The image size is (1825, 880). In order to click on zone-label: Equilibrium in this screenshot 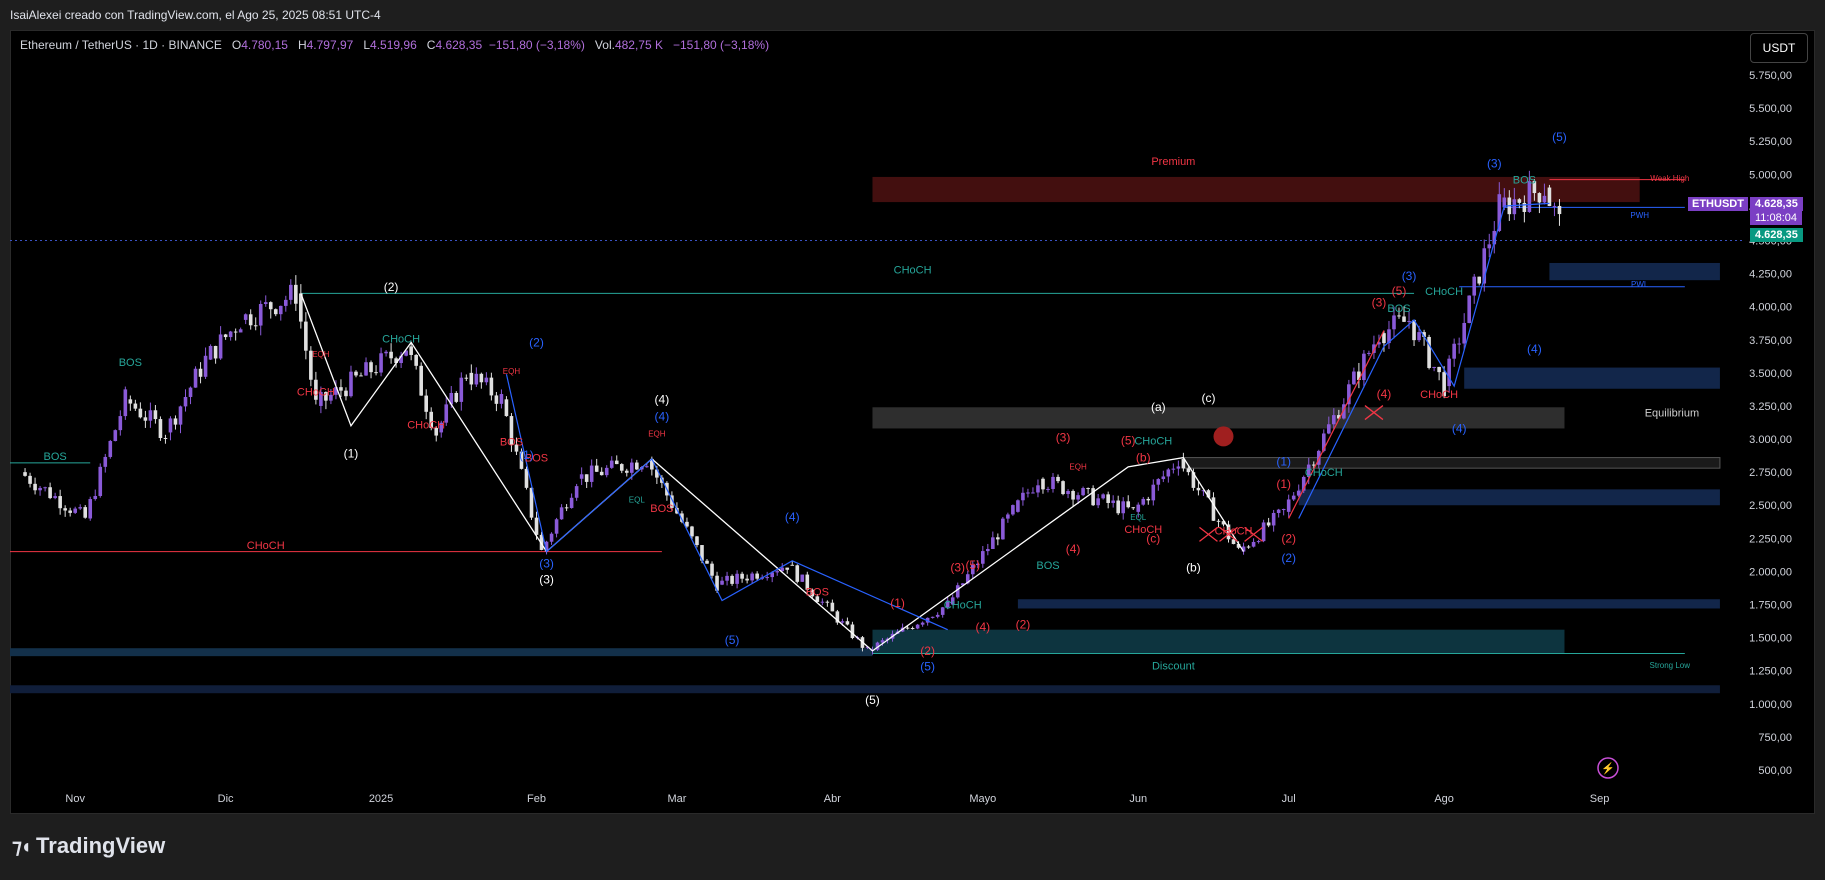, I will do `click(1672, 414)`.